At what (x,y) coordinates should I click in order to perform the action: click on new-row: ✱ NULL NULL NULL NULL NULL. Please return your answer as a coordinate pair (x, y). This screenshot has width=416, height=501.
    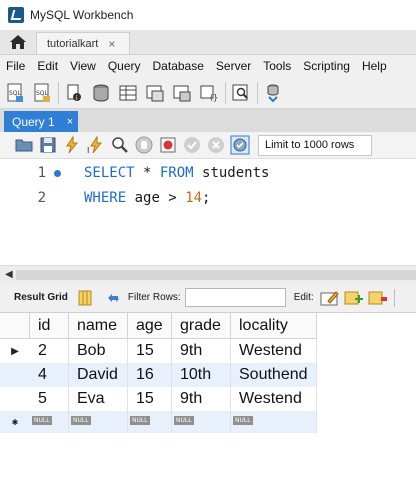
    Looking at the image, I should click on (158, 422).